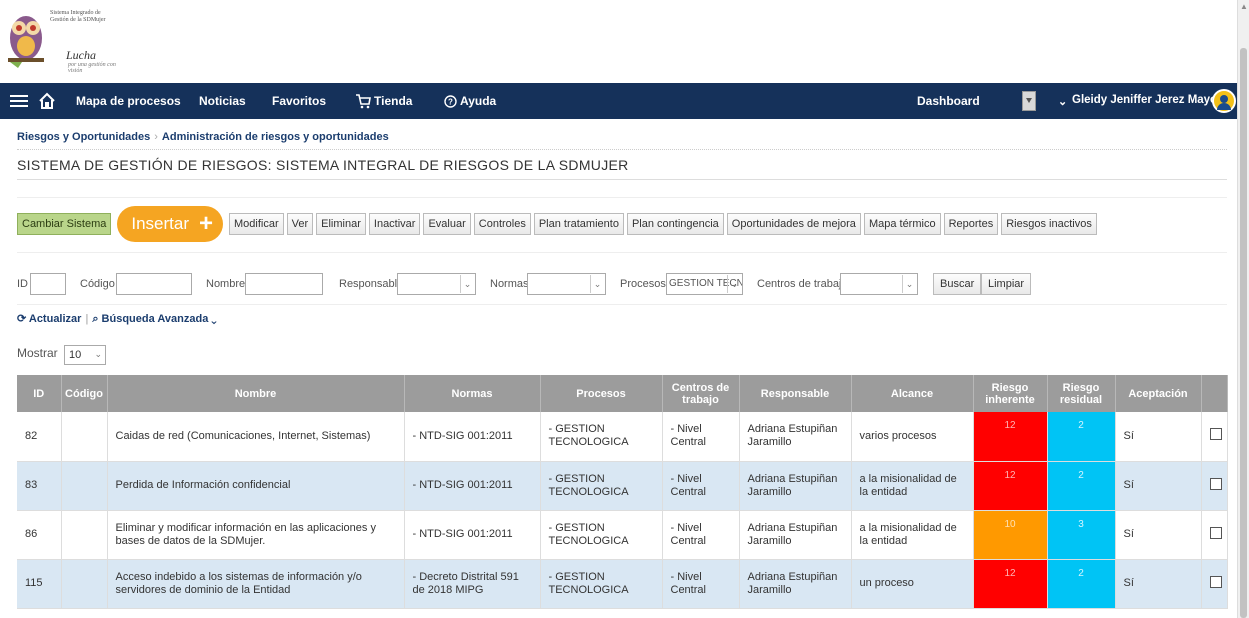 Image resolution: width=1249 pixels, height=618 pixels. What do you see at coordinates (341, 224) in the screenshot?
I see `delete-button: Eliminar` at bounding box center [341, 224].